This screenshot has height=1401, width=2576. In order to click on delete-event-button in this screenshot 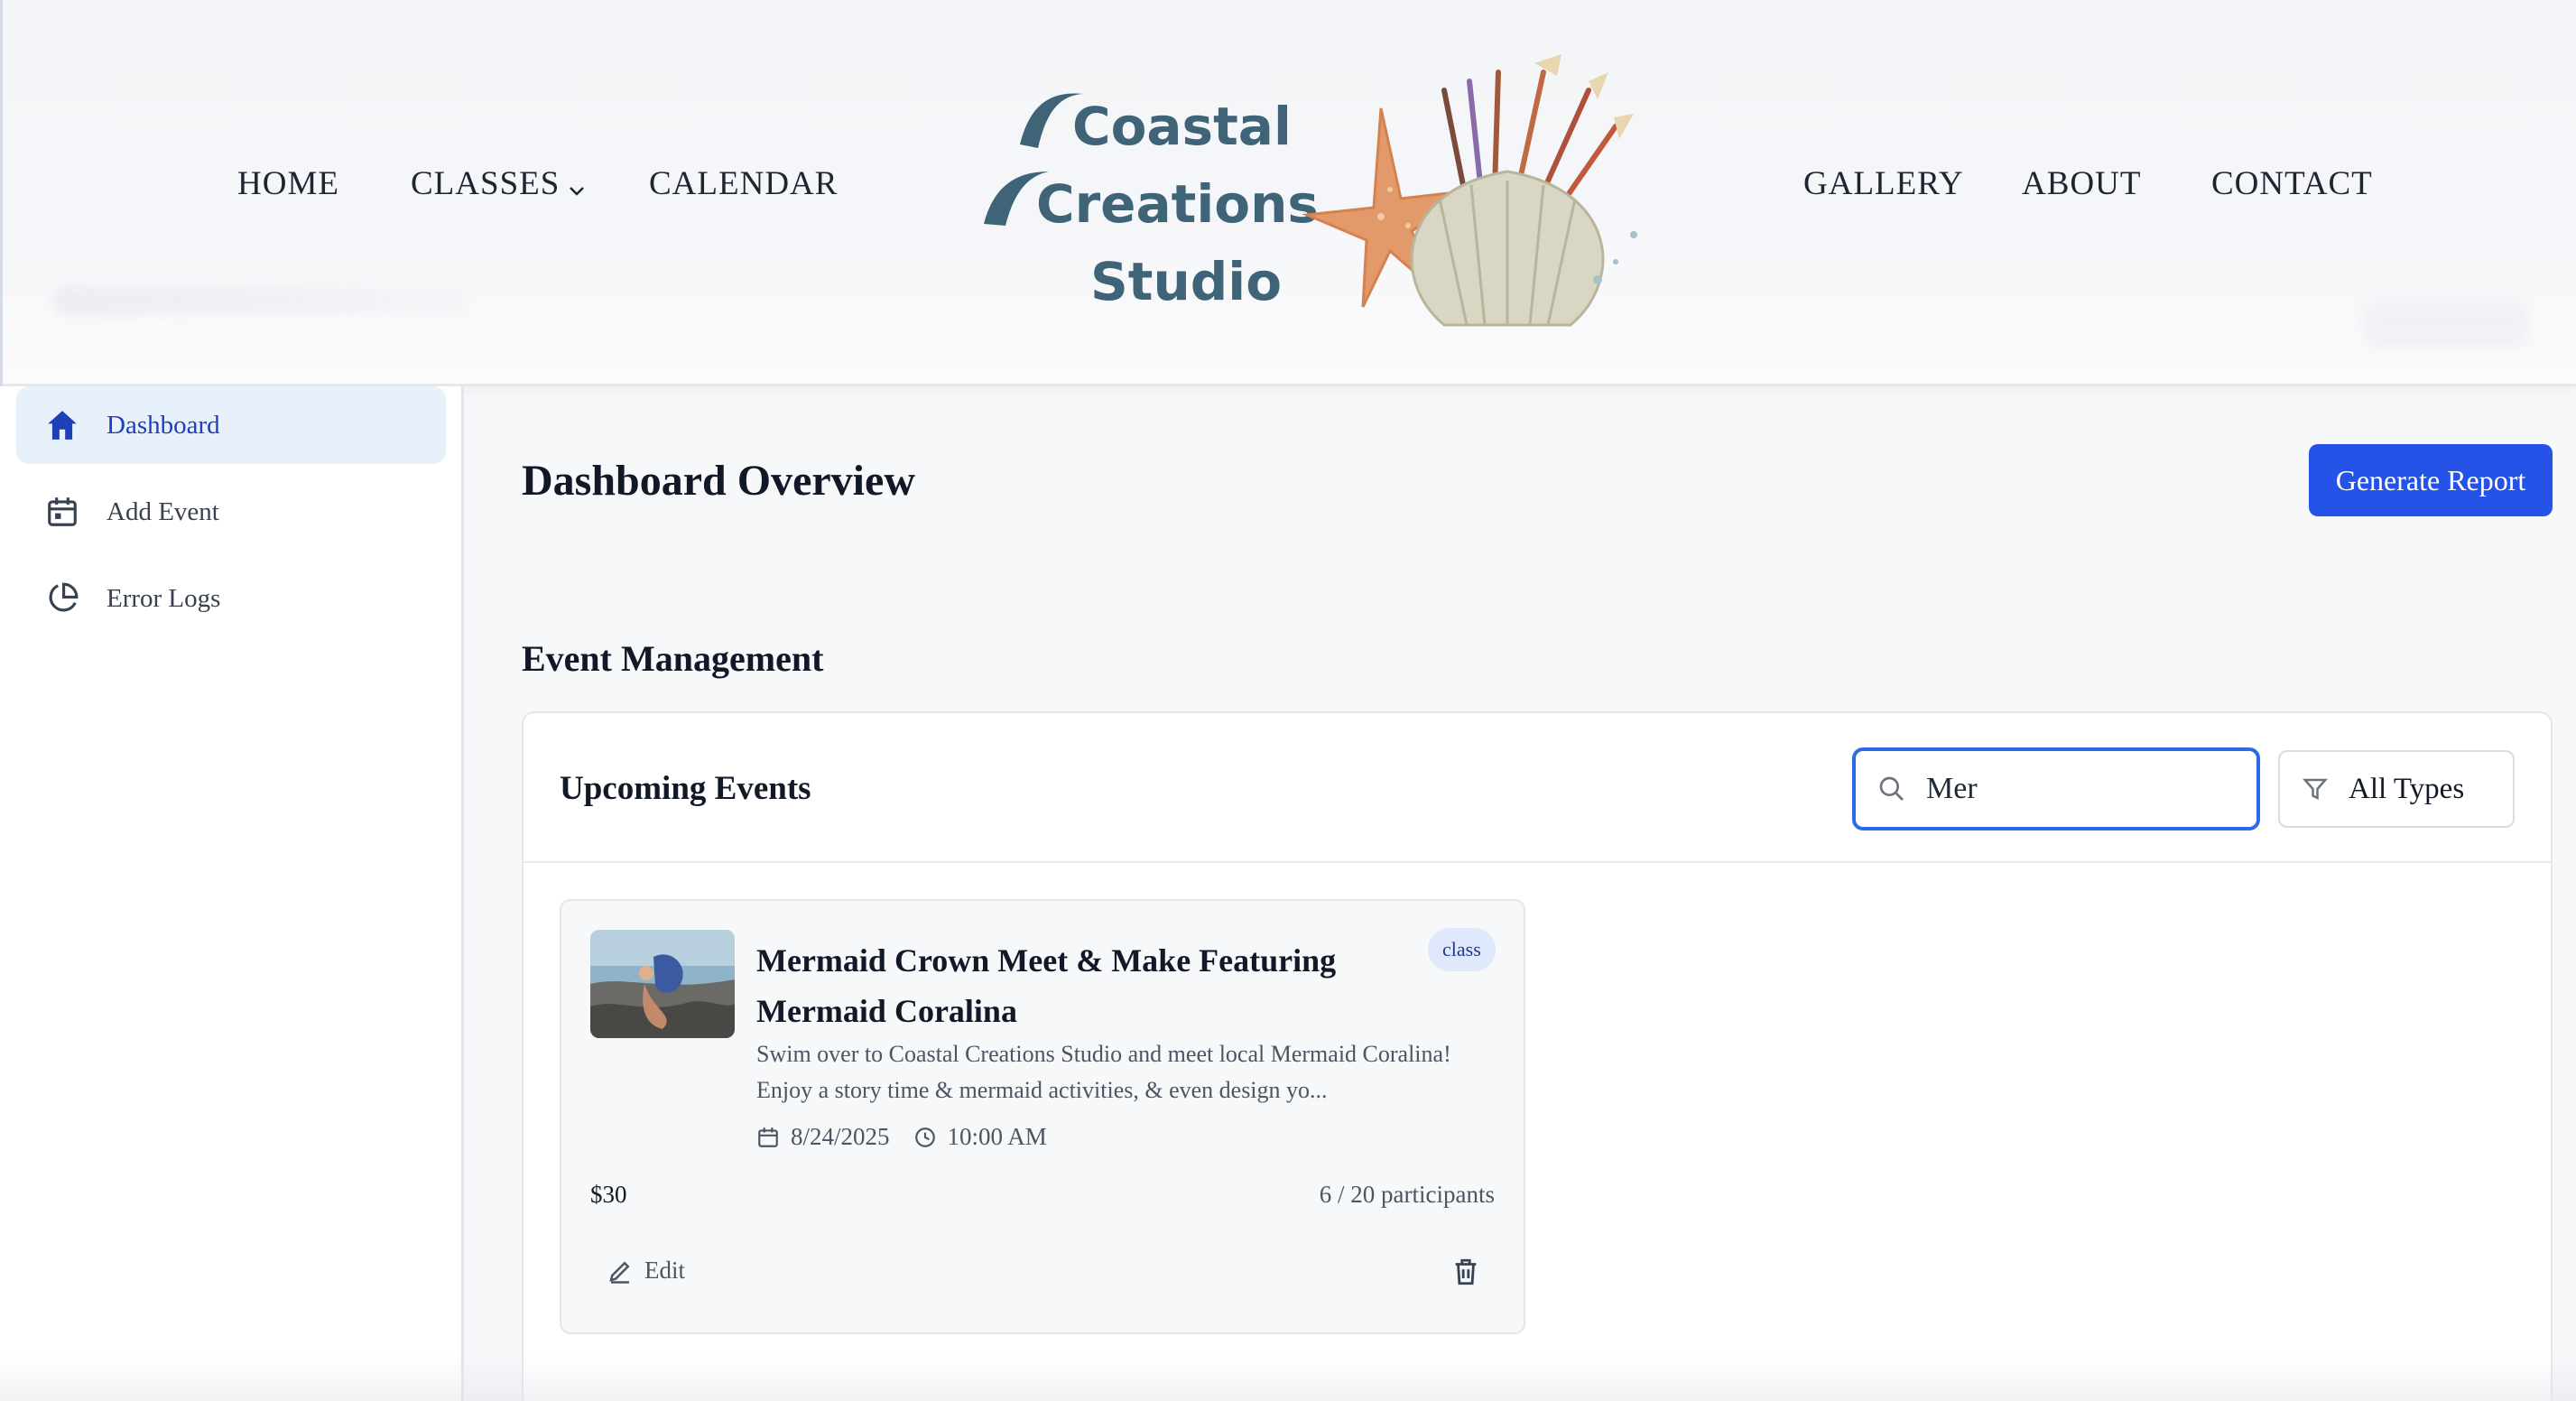, I will do `click(1466, 1273)`.